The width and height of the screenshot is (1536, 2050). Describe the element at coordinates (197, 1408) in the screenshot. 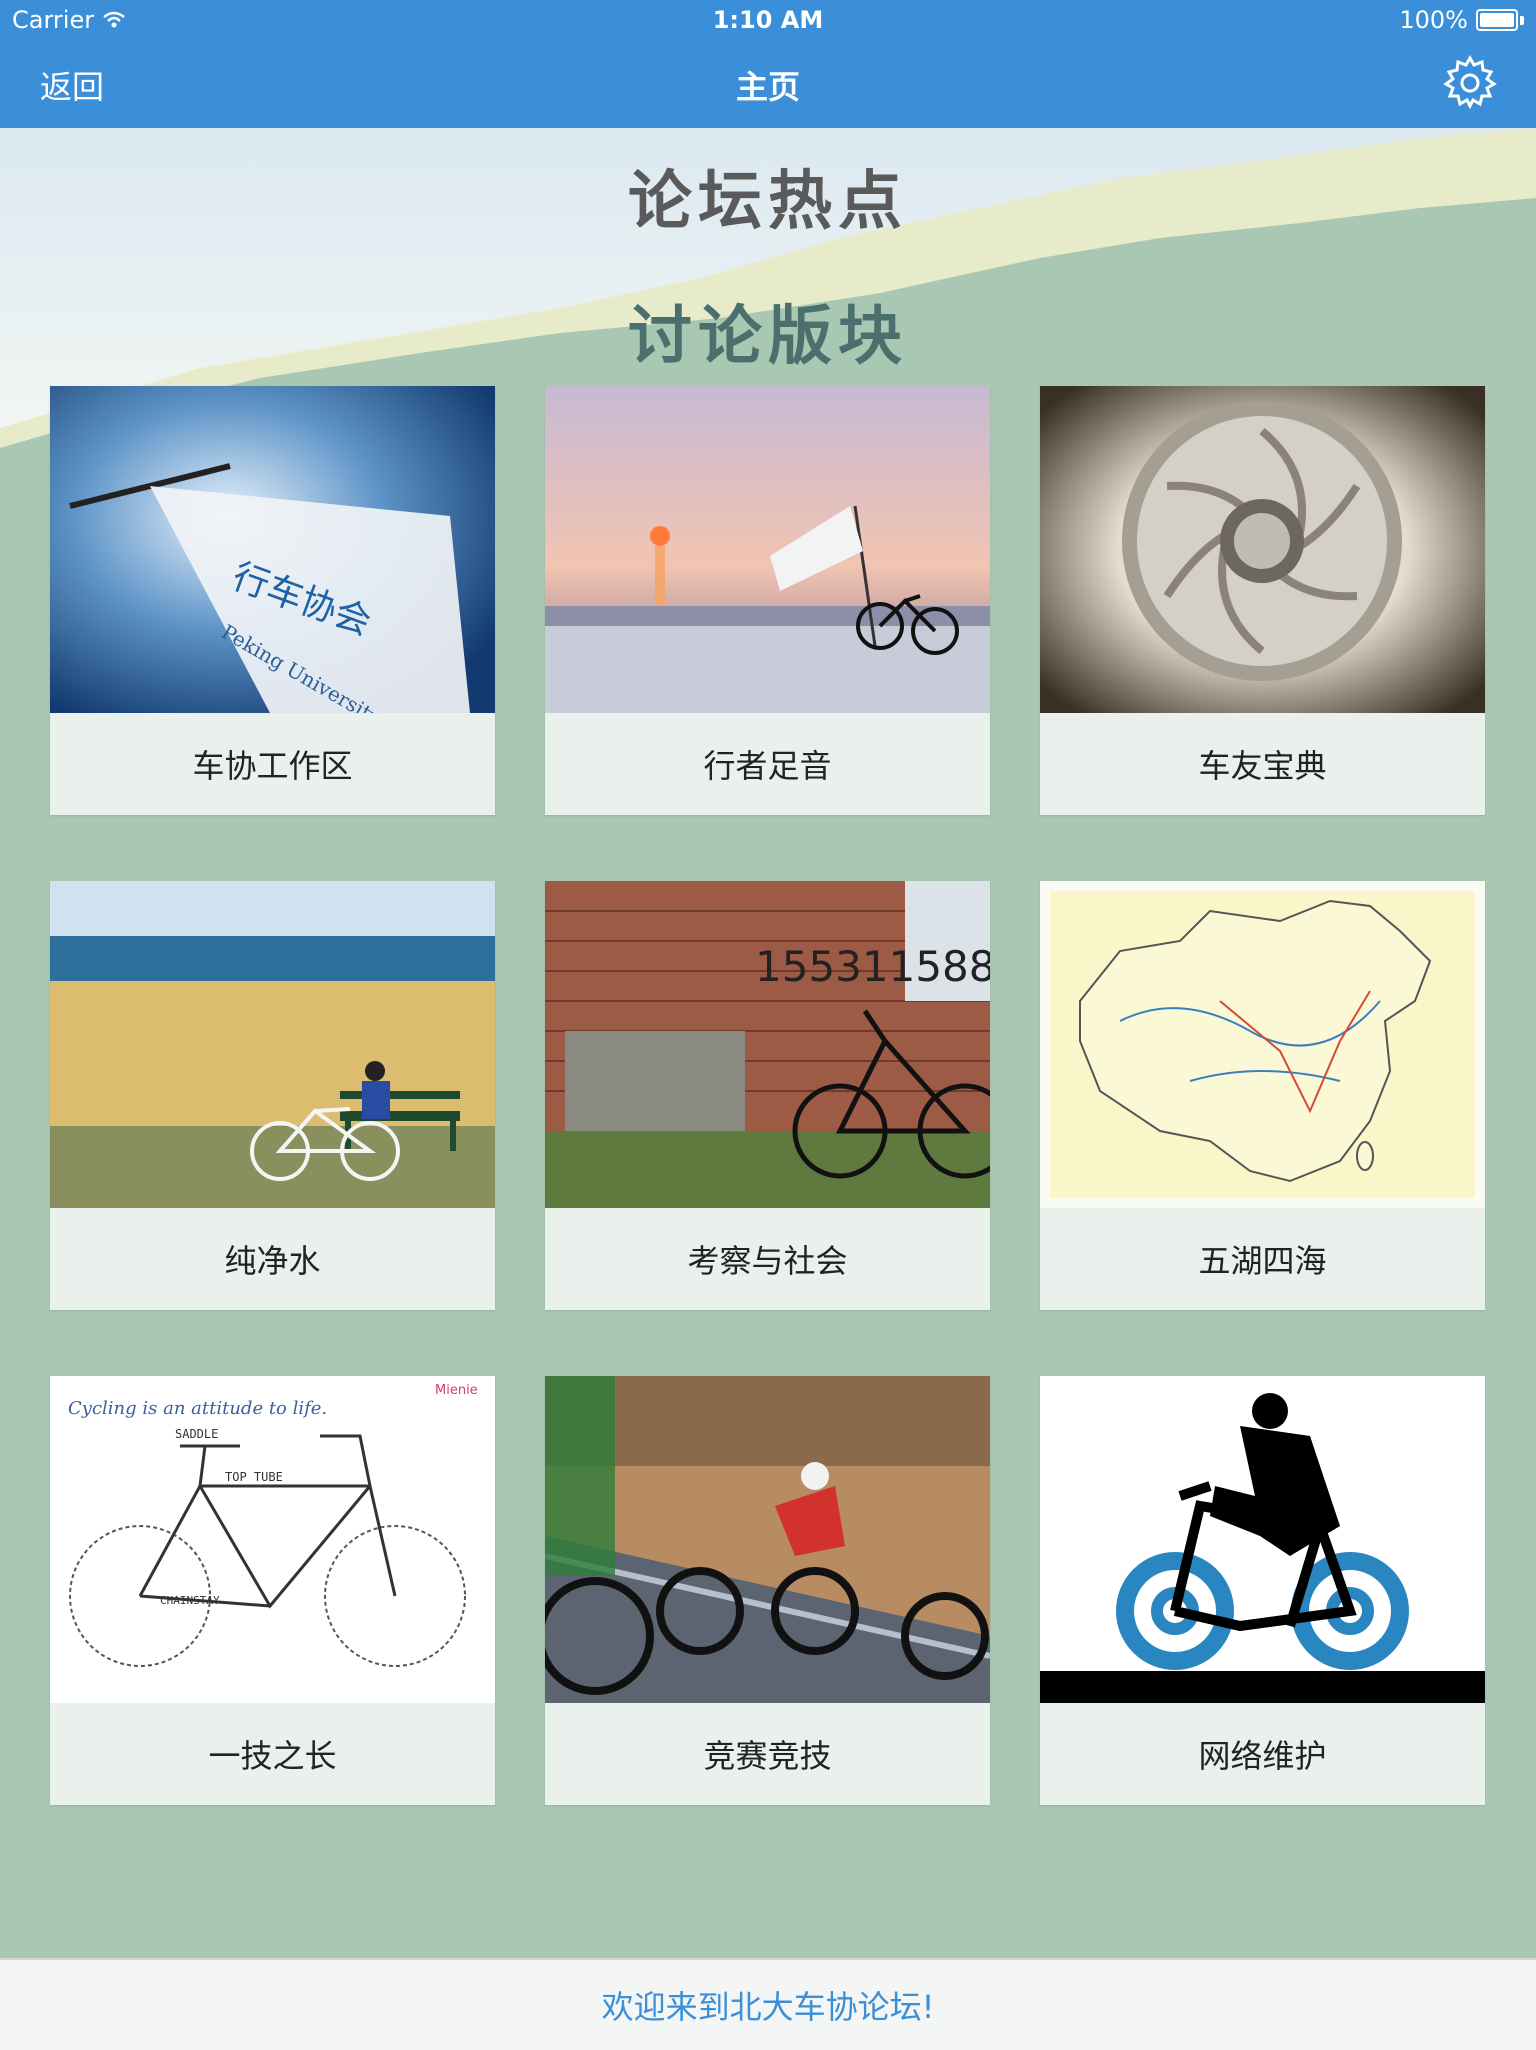

I see `svg-text:Cycling is an attitude to life: Cycling is an attitude to life.` at that location.